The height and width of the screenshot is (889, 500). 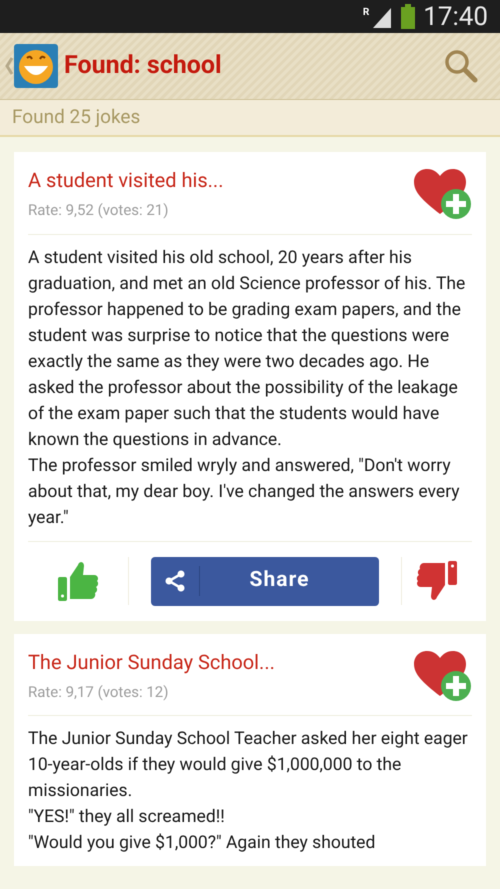 I want to click on joke-rating: Rate: 9,17 (votes: 12), so click(x=99, y=692).